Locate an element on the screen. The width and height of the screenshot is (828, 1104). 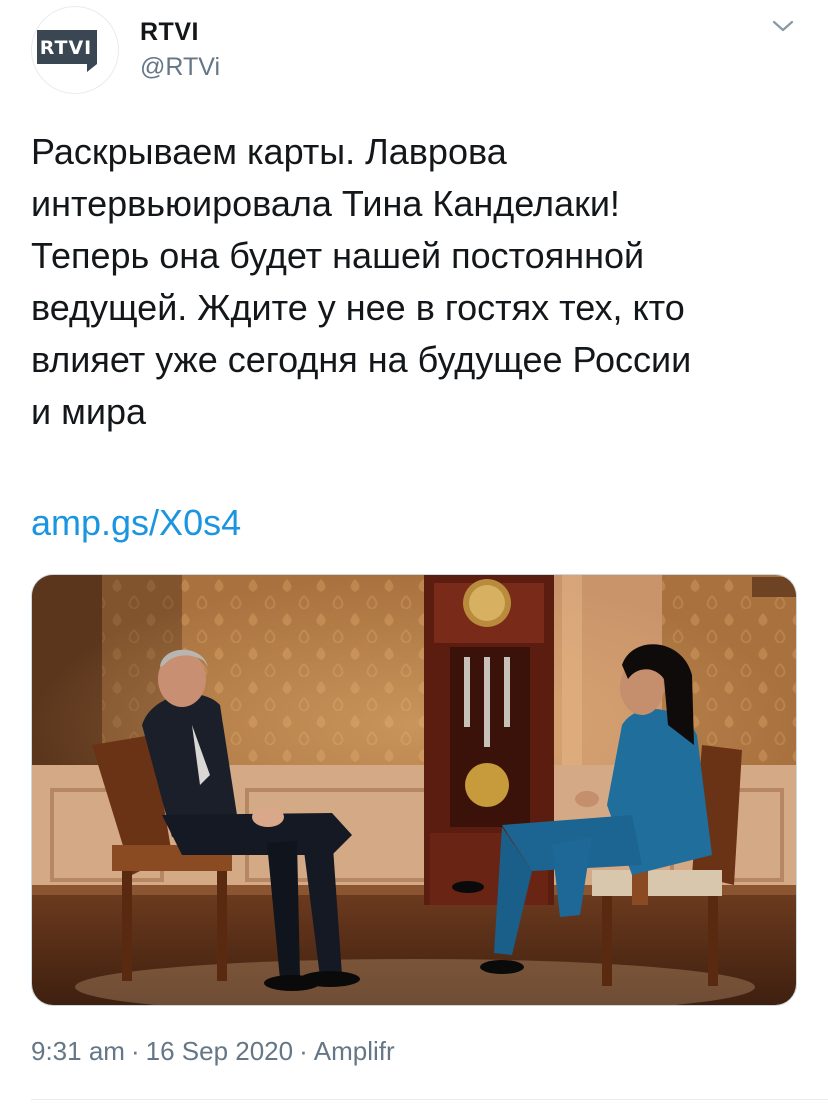
rtvi-logo: RTVI is located at coordinates (75, 50).